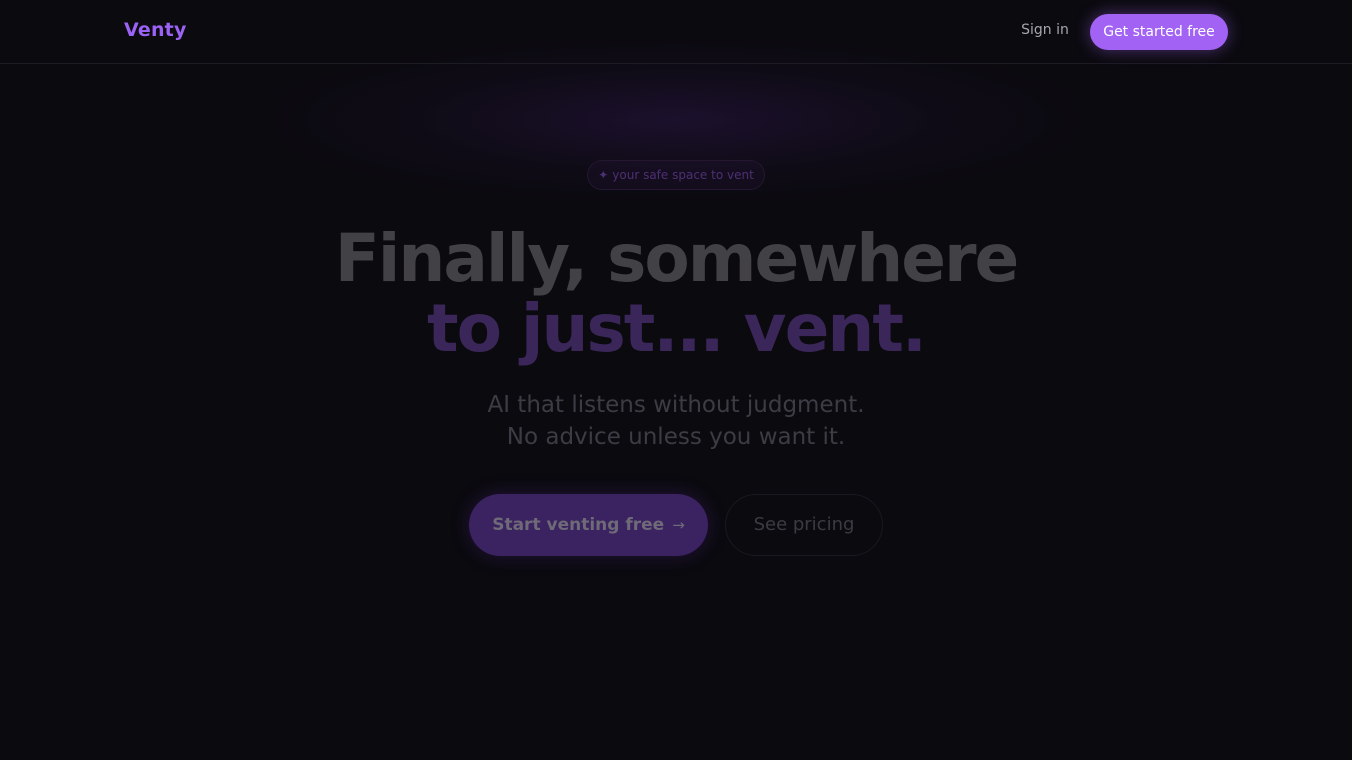  I want to click on hero-headline-line1: Finally, somewhere, so click(677, 258).